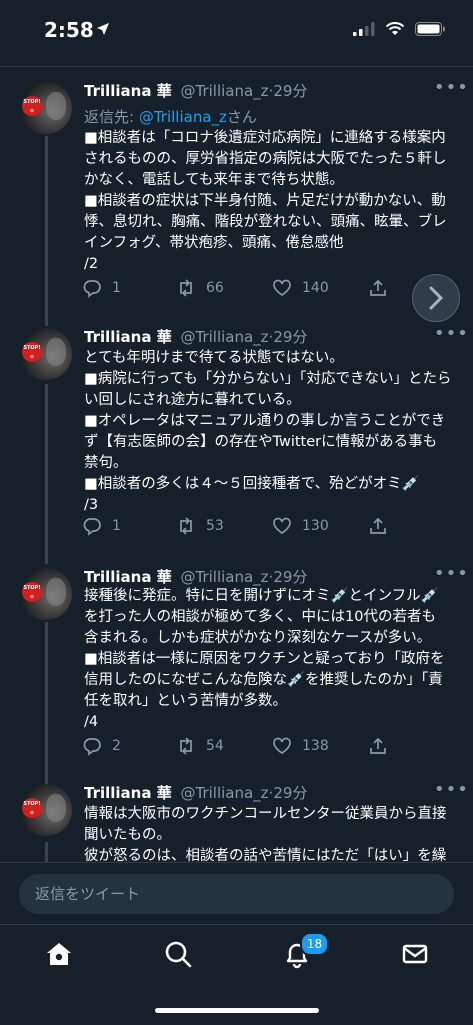 The image size is (473, 1025). I want to click on reply-composer: 返信をツイート, so click(236, 893).